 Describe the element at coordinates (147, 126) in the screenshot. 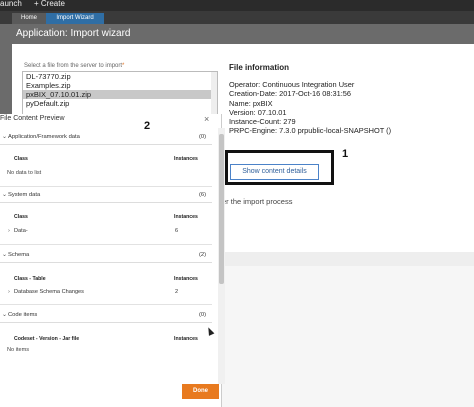

I see `annotation-marker-2: 2` at that location.